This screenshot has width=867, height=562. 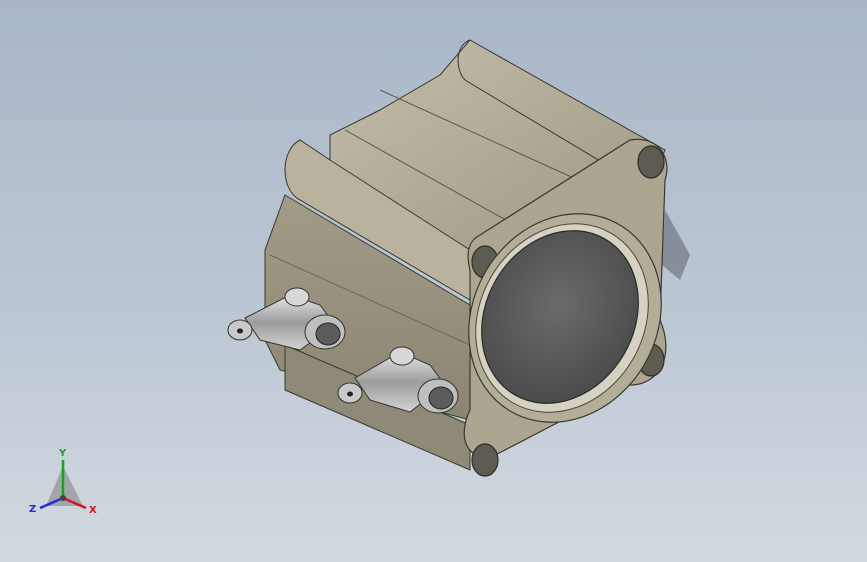 What do you see at coordinates (63, 453) in the screenshot?
I see `y-axis-label: Y` at bounding box center [63, 453].